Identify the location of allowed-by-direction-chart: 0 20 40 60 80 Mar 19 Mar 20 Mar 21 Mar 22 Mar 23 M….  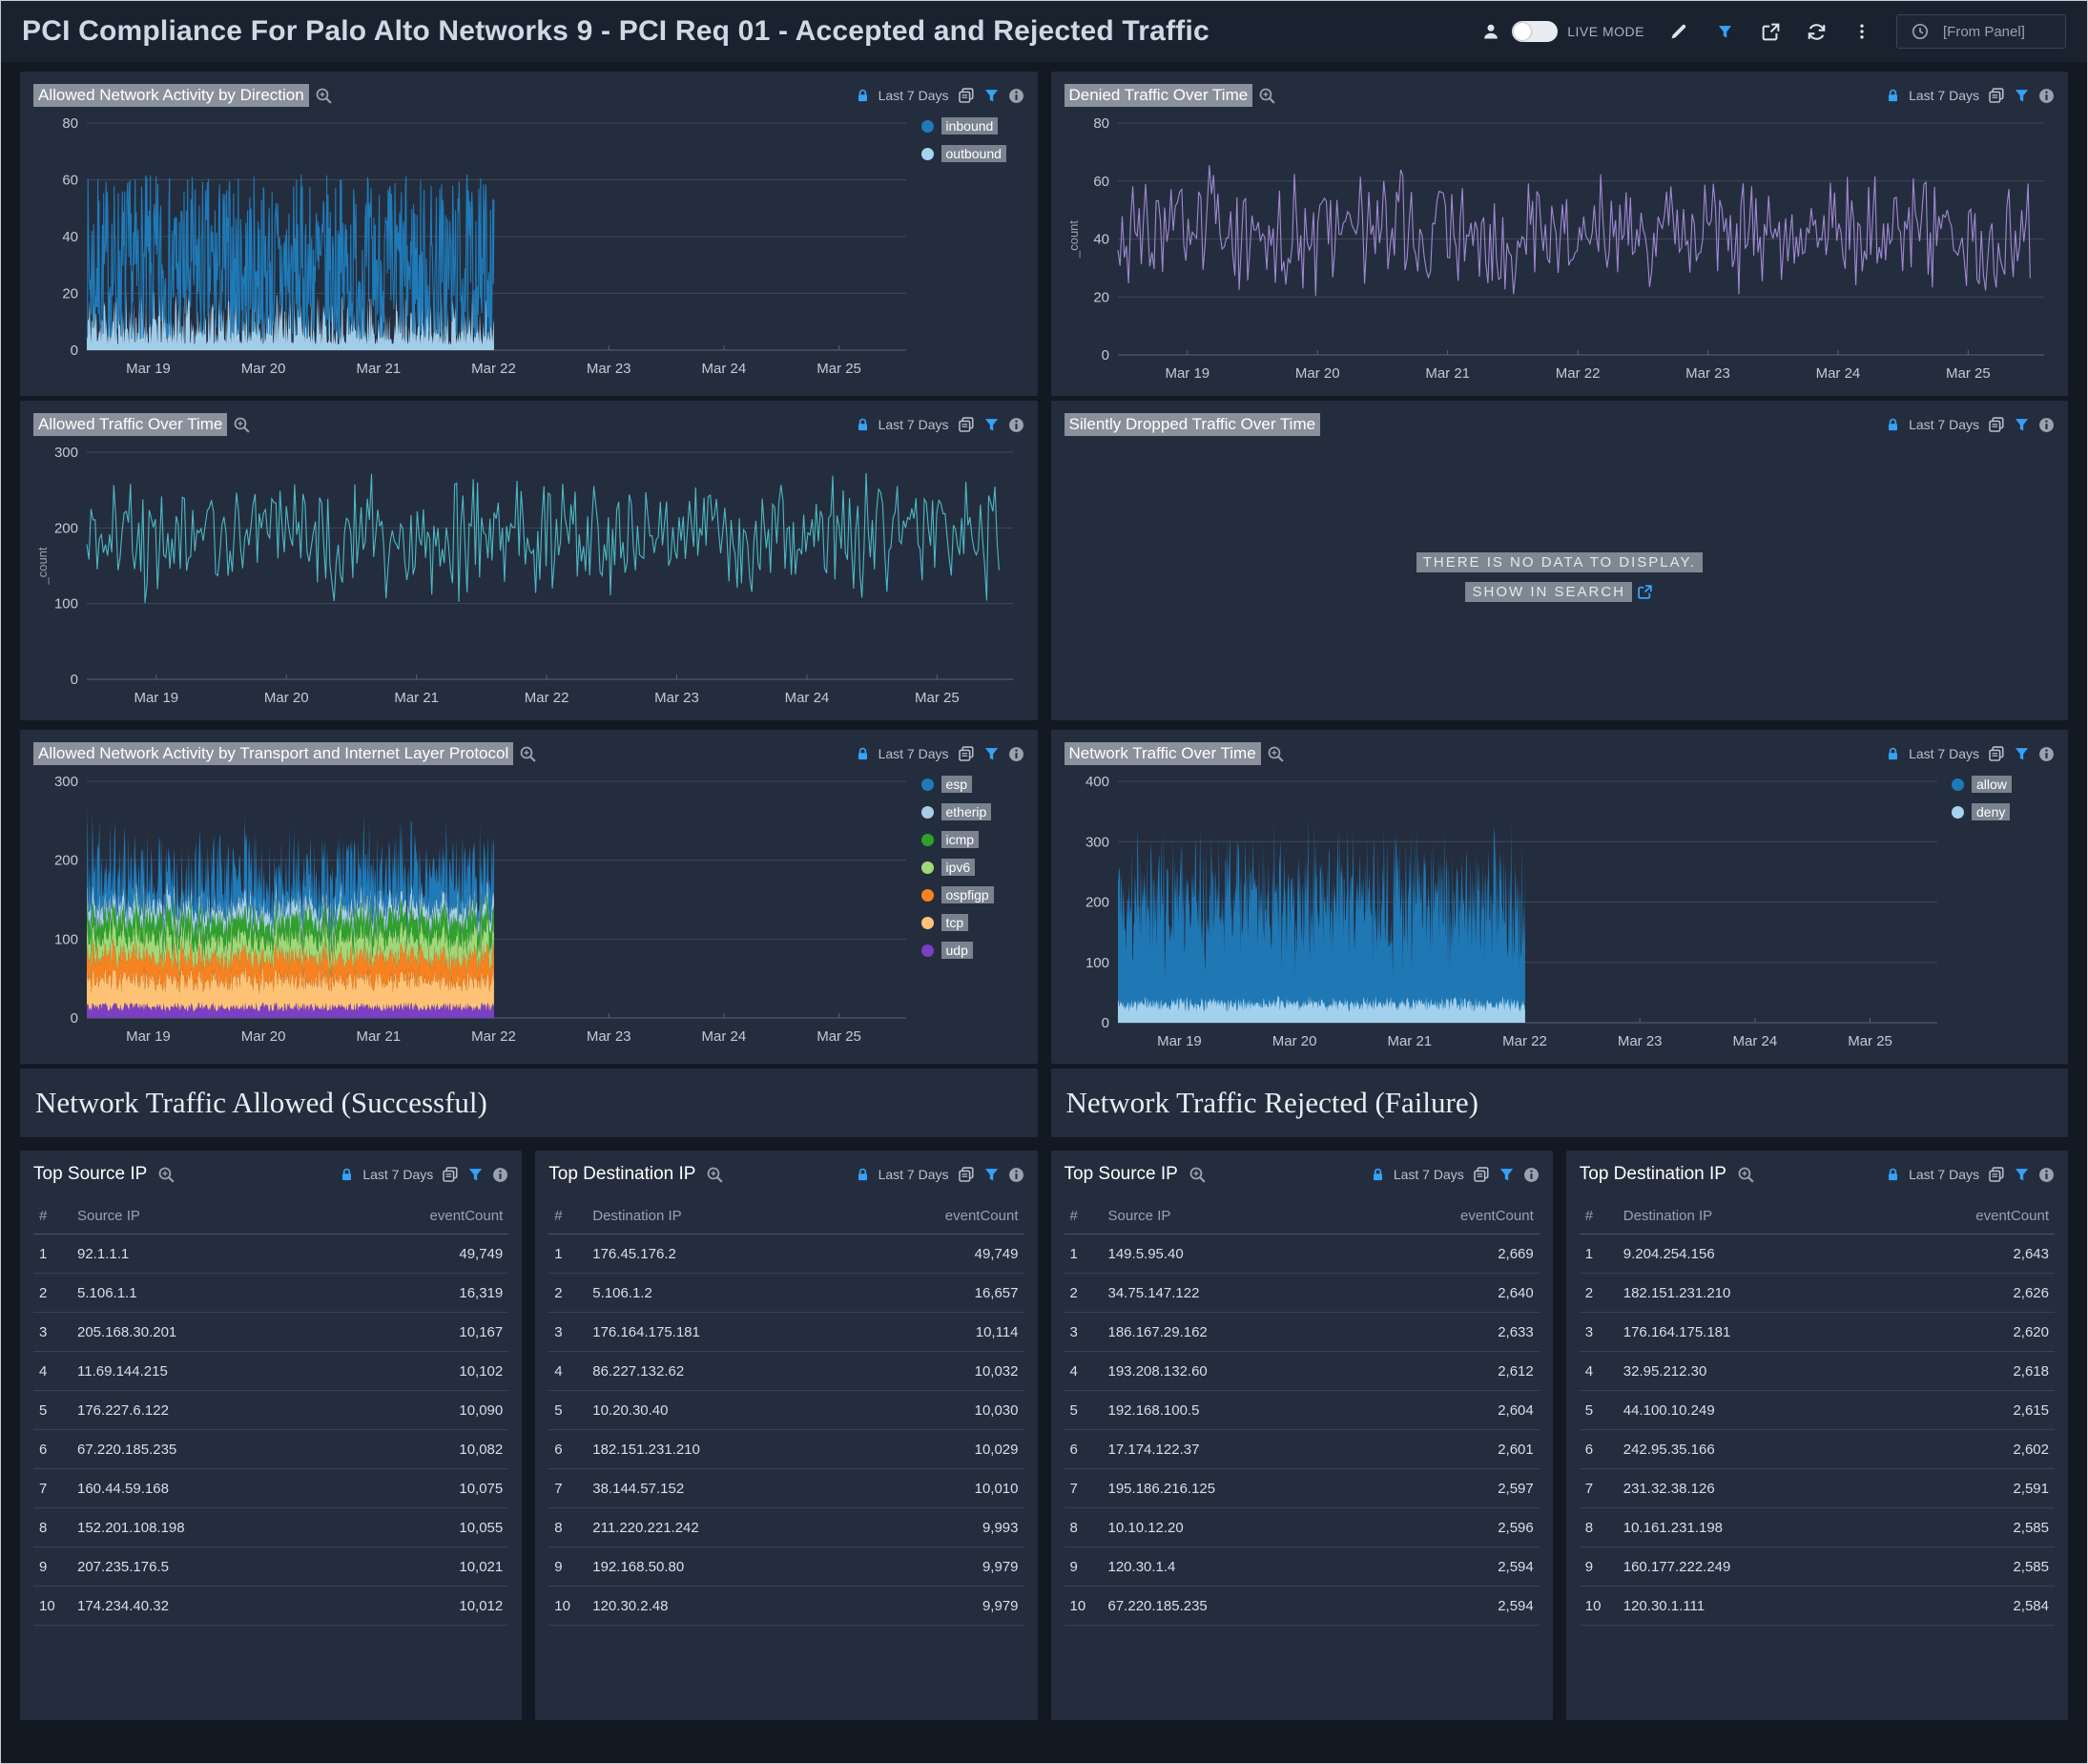
(475, 250).